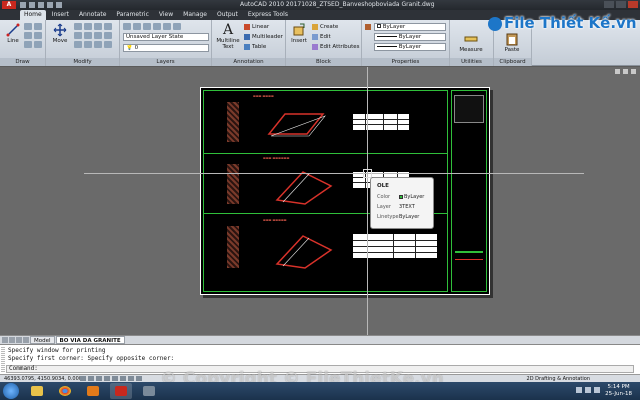 This screenshot has width=640, height=400. I want to click on polyline-icon, so click(28, 26).